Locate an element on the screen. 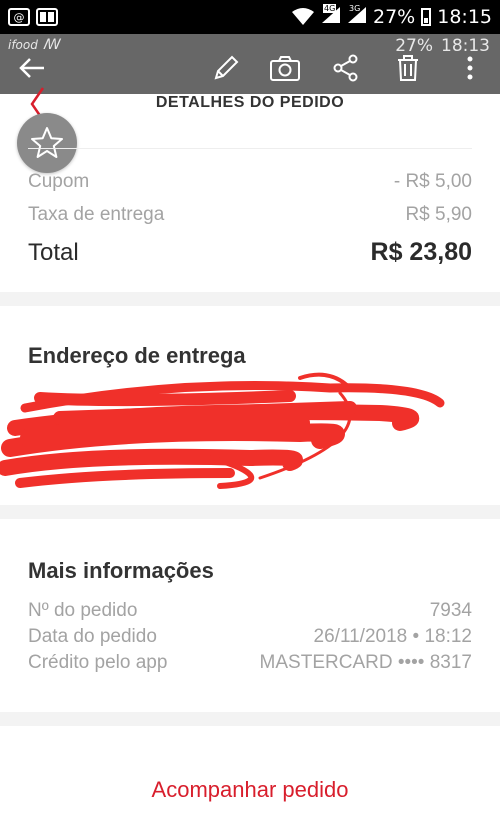 The width and height of the screenshot is (500, 828). payment-value: MASTERCARD •••• 8317 is located at coordinates (365, 662).